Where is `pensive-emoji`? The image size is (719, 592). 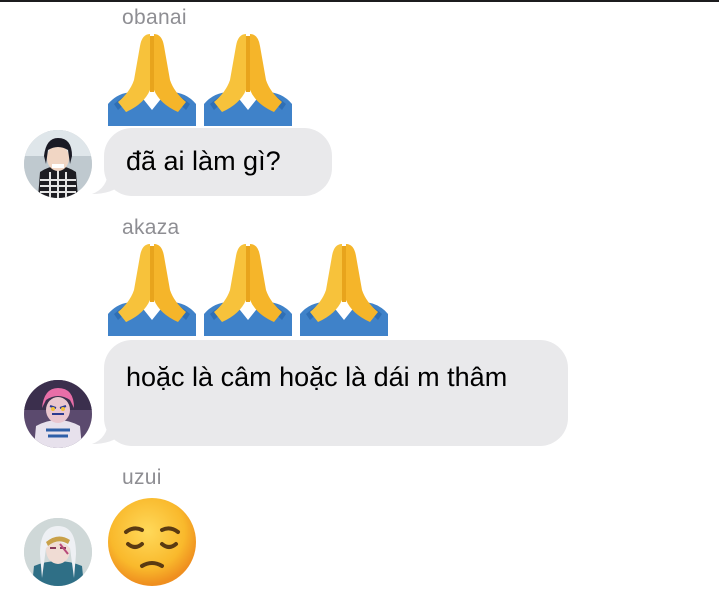
pensive-emoji is located at coordinates (152, 542).